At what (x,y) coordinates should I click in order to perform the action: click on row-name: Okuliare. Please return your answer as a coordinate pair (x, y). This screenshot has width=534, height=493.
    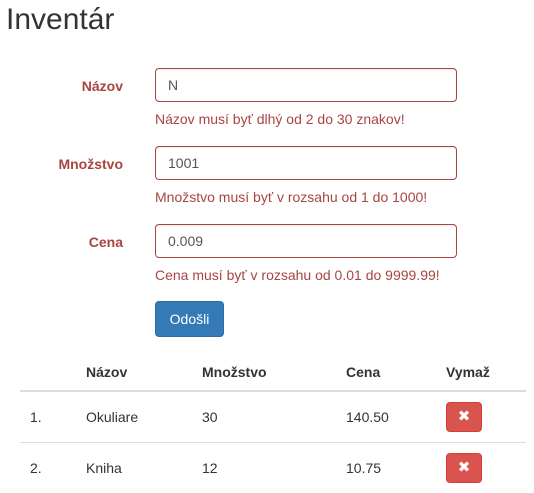
    Looking at the image, I should click on (112, 417).